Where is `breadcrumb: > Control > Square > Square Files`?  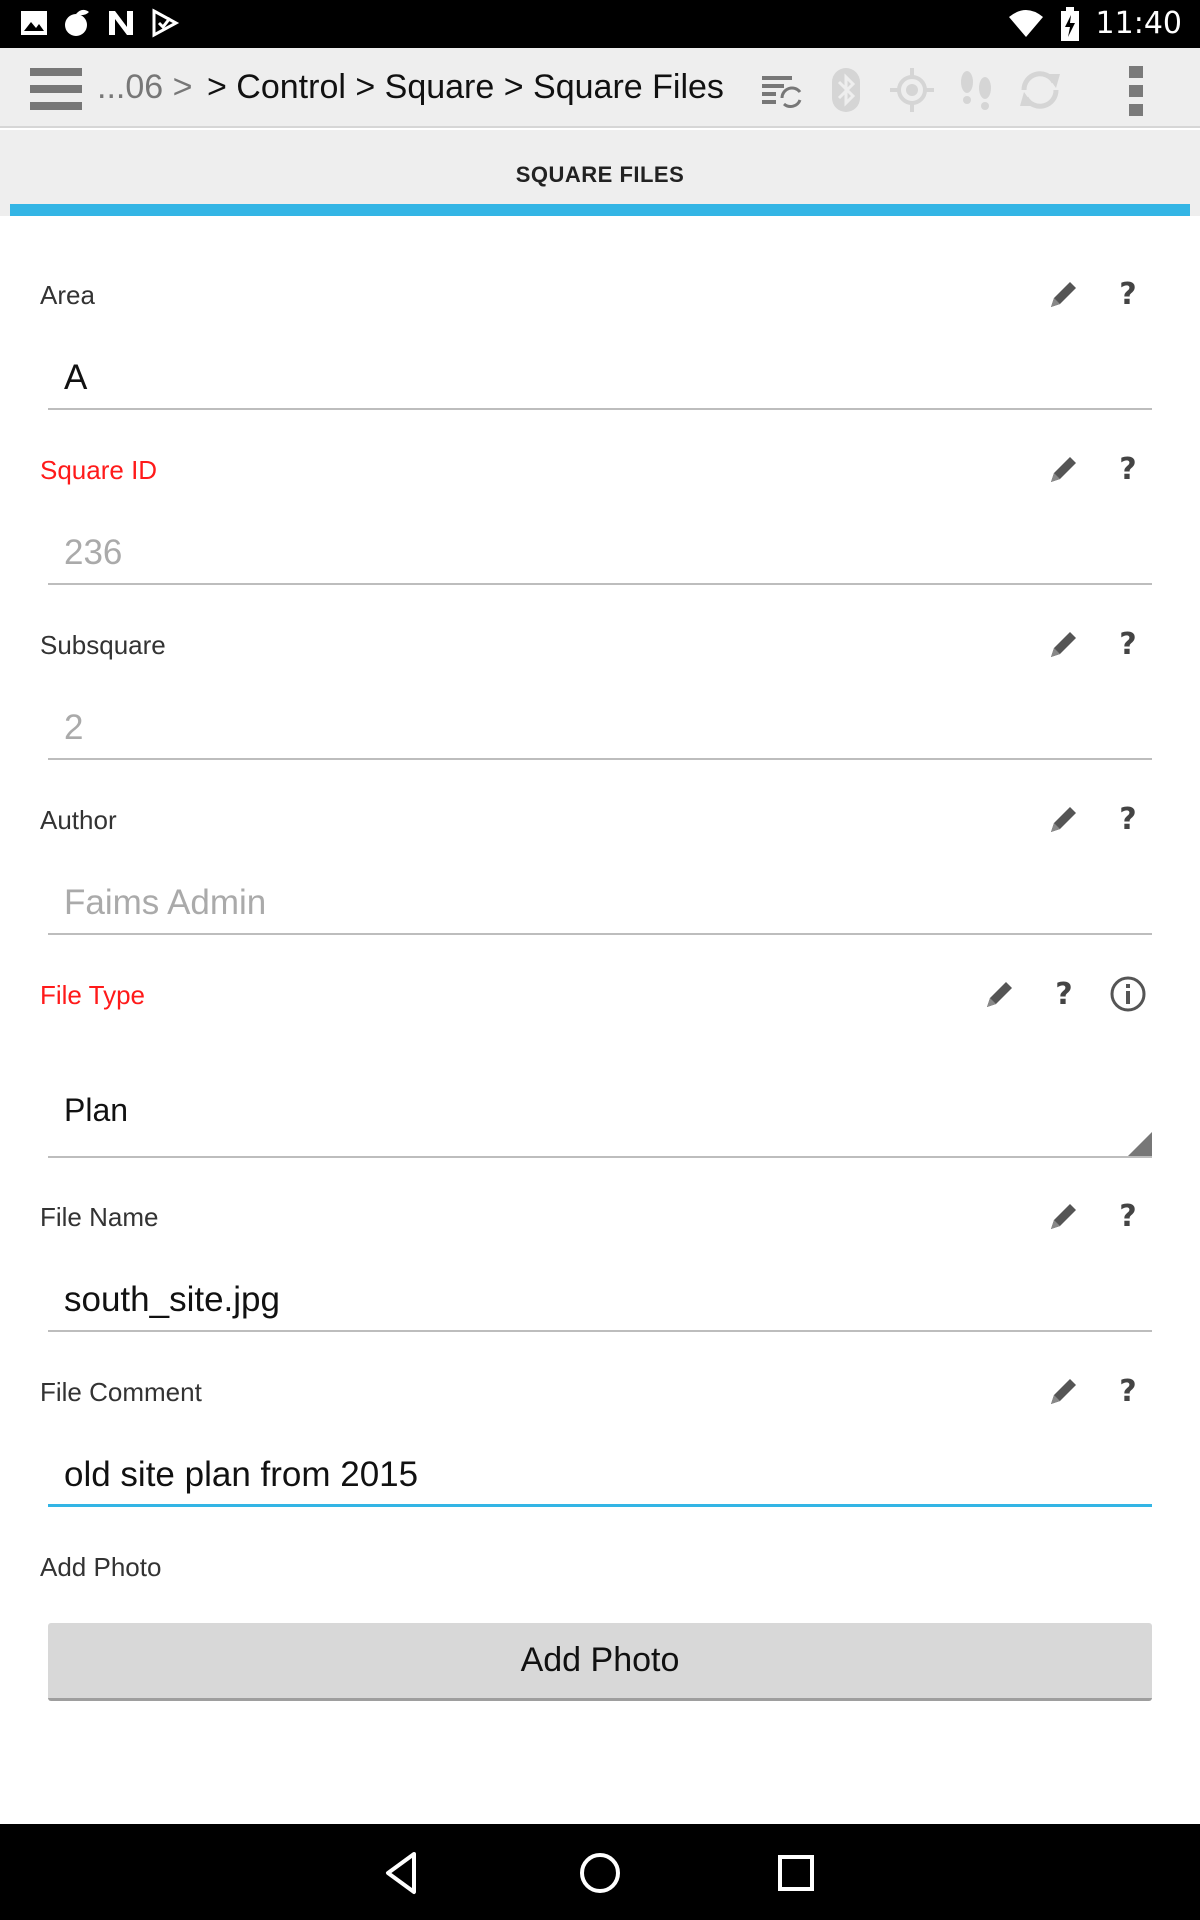
breadcrumb: > Control > Square > Square Files is located at coordinates (465, 87).